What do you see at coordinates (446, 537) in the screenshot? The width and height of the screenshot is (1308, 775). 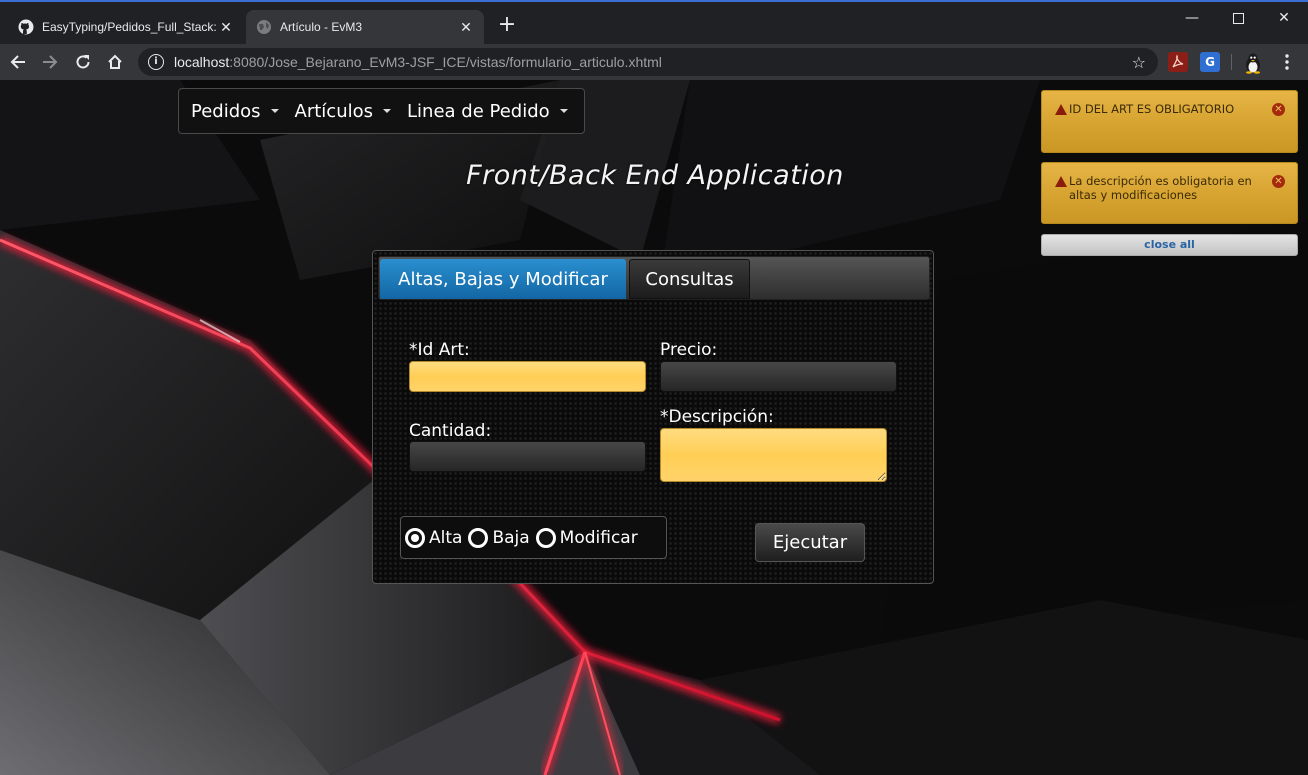 I see `radio-label: Alta` at bounding box center [446, 537].